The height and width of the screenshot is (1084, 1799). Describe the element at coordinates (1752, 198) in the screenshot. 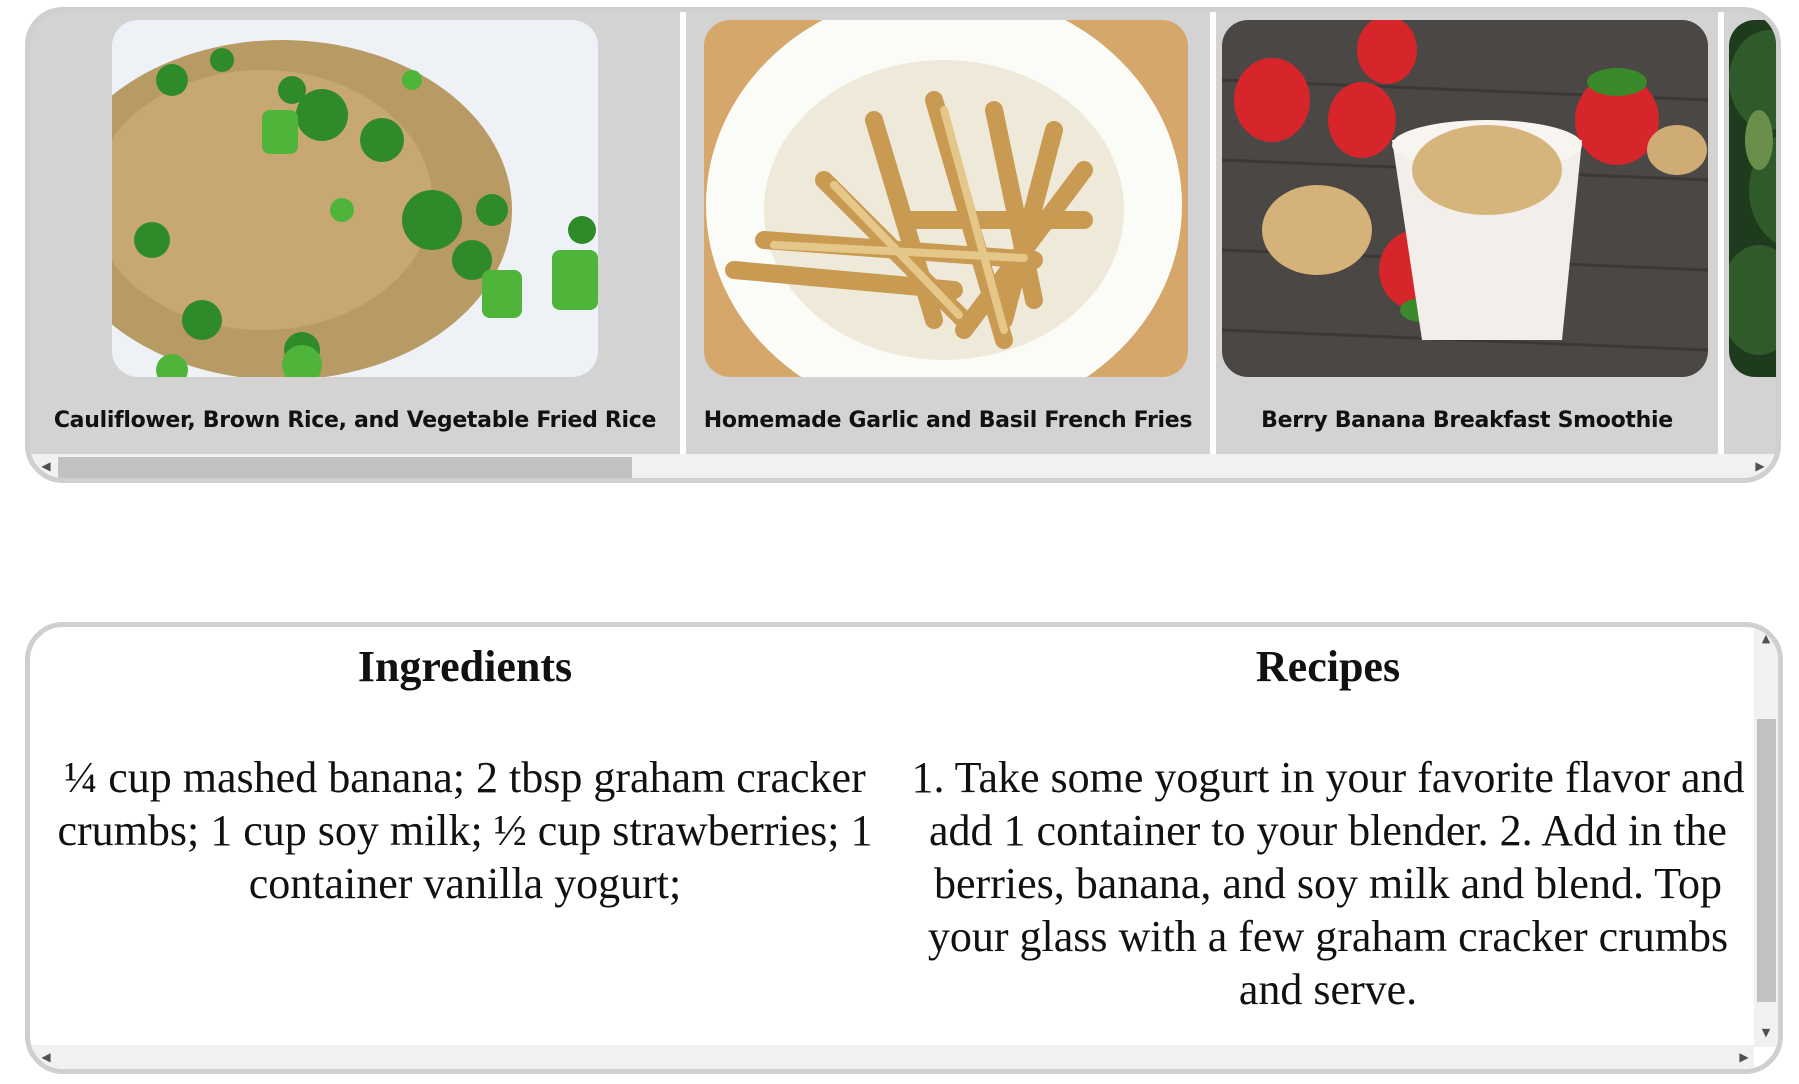

I see `greens-photo` at that location.